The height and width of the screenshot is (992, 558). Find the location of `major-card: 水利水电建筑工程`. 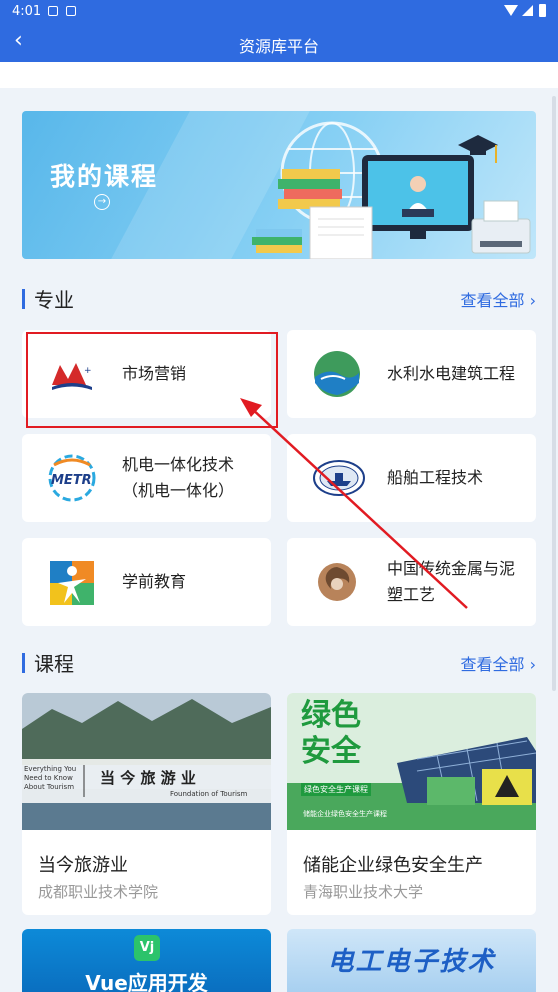

major-card: 水利水电建筑工程 is located at coordinates (411, 374).